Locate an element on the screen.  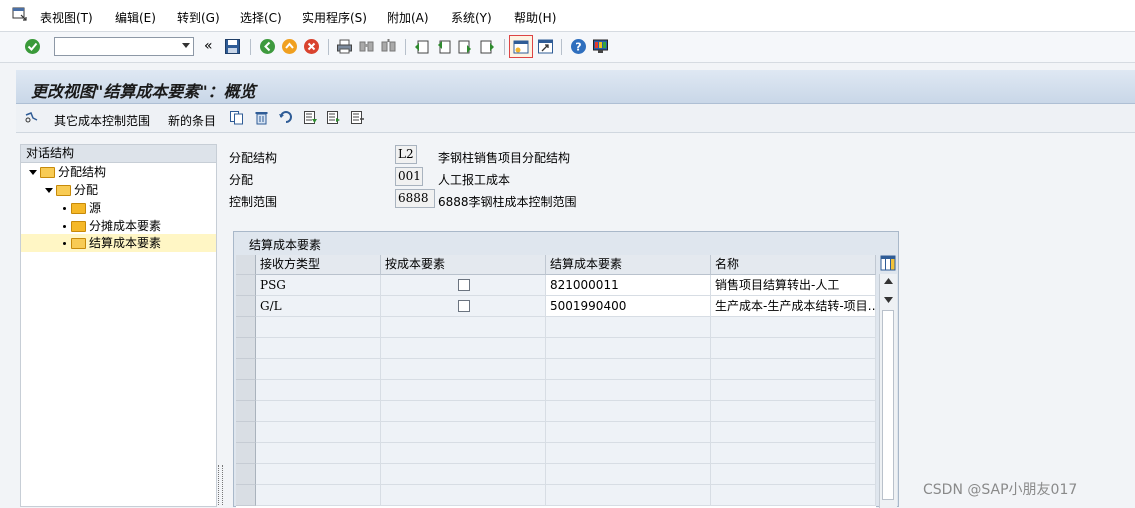
table-settings-icon is located at coordinates (888, 263).